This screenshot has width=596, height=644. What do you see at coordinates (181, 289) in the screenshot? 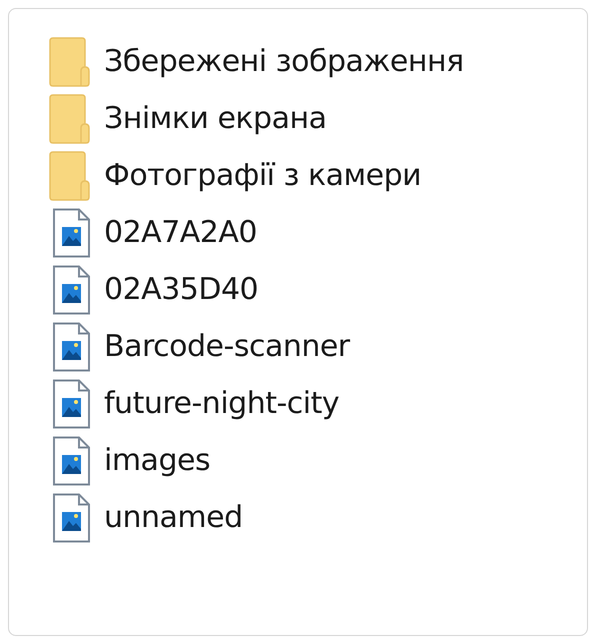
I see `file-name: 02A35D40` at bounding box center [181, 289].